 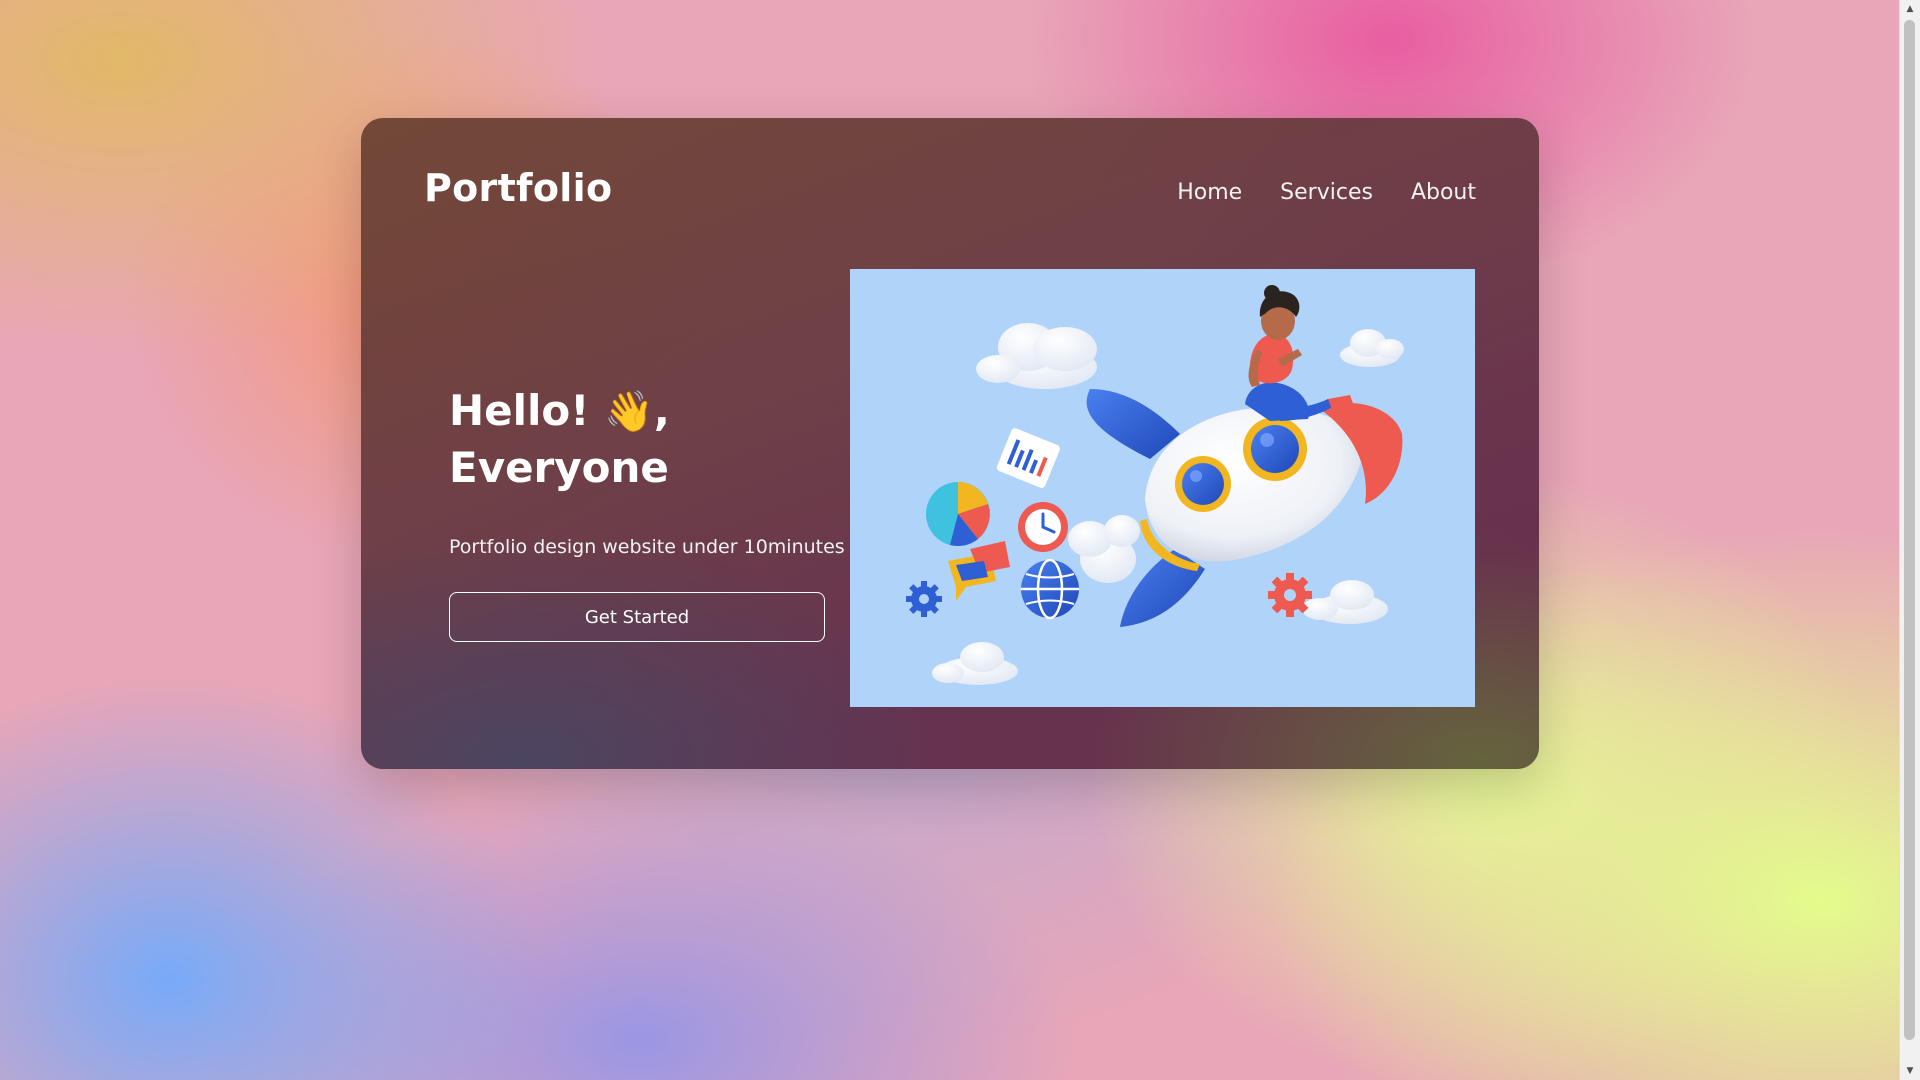 I want to click on page-scrollbar: ▲ ▼, so click(x=1909, y=540).